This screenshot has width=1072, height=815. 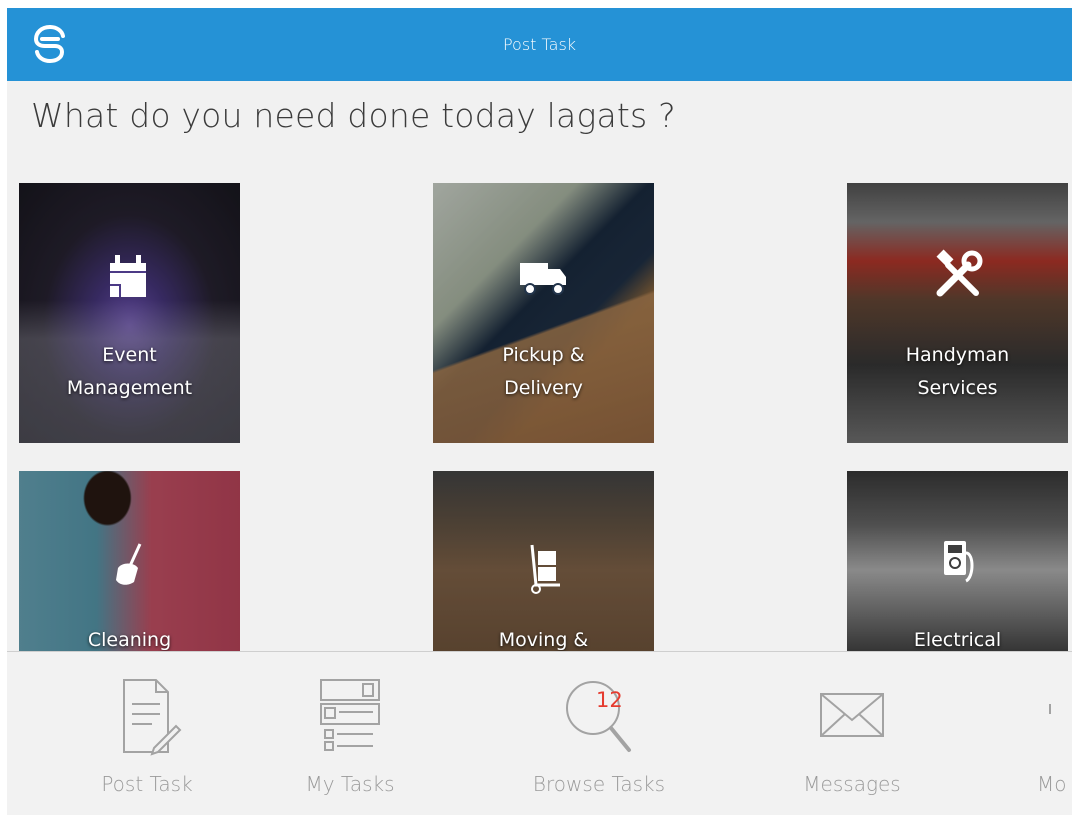 What do you see at coordinates (128, 564) in the screenshot?
I see `broom-icon` at bounding box center [128, 564].